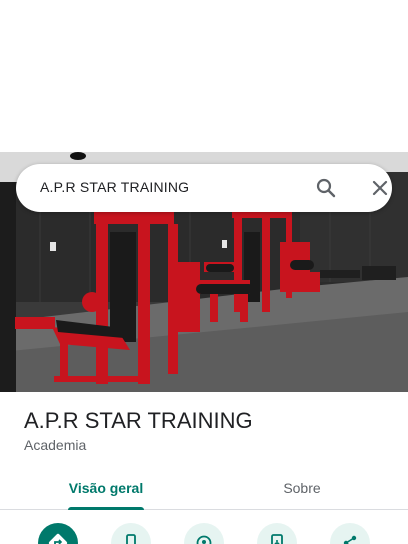 This screenshot has width=408, height=544. What do you see at coordinates (138, 420) in the screenshot?
I see `place-title: A.P.R STAR TRAINING` at bounding box center [138, 420].